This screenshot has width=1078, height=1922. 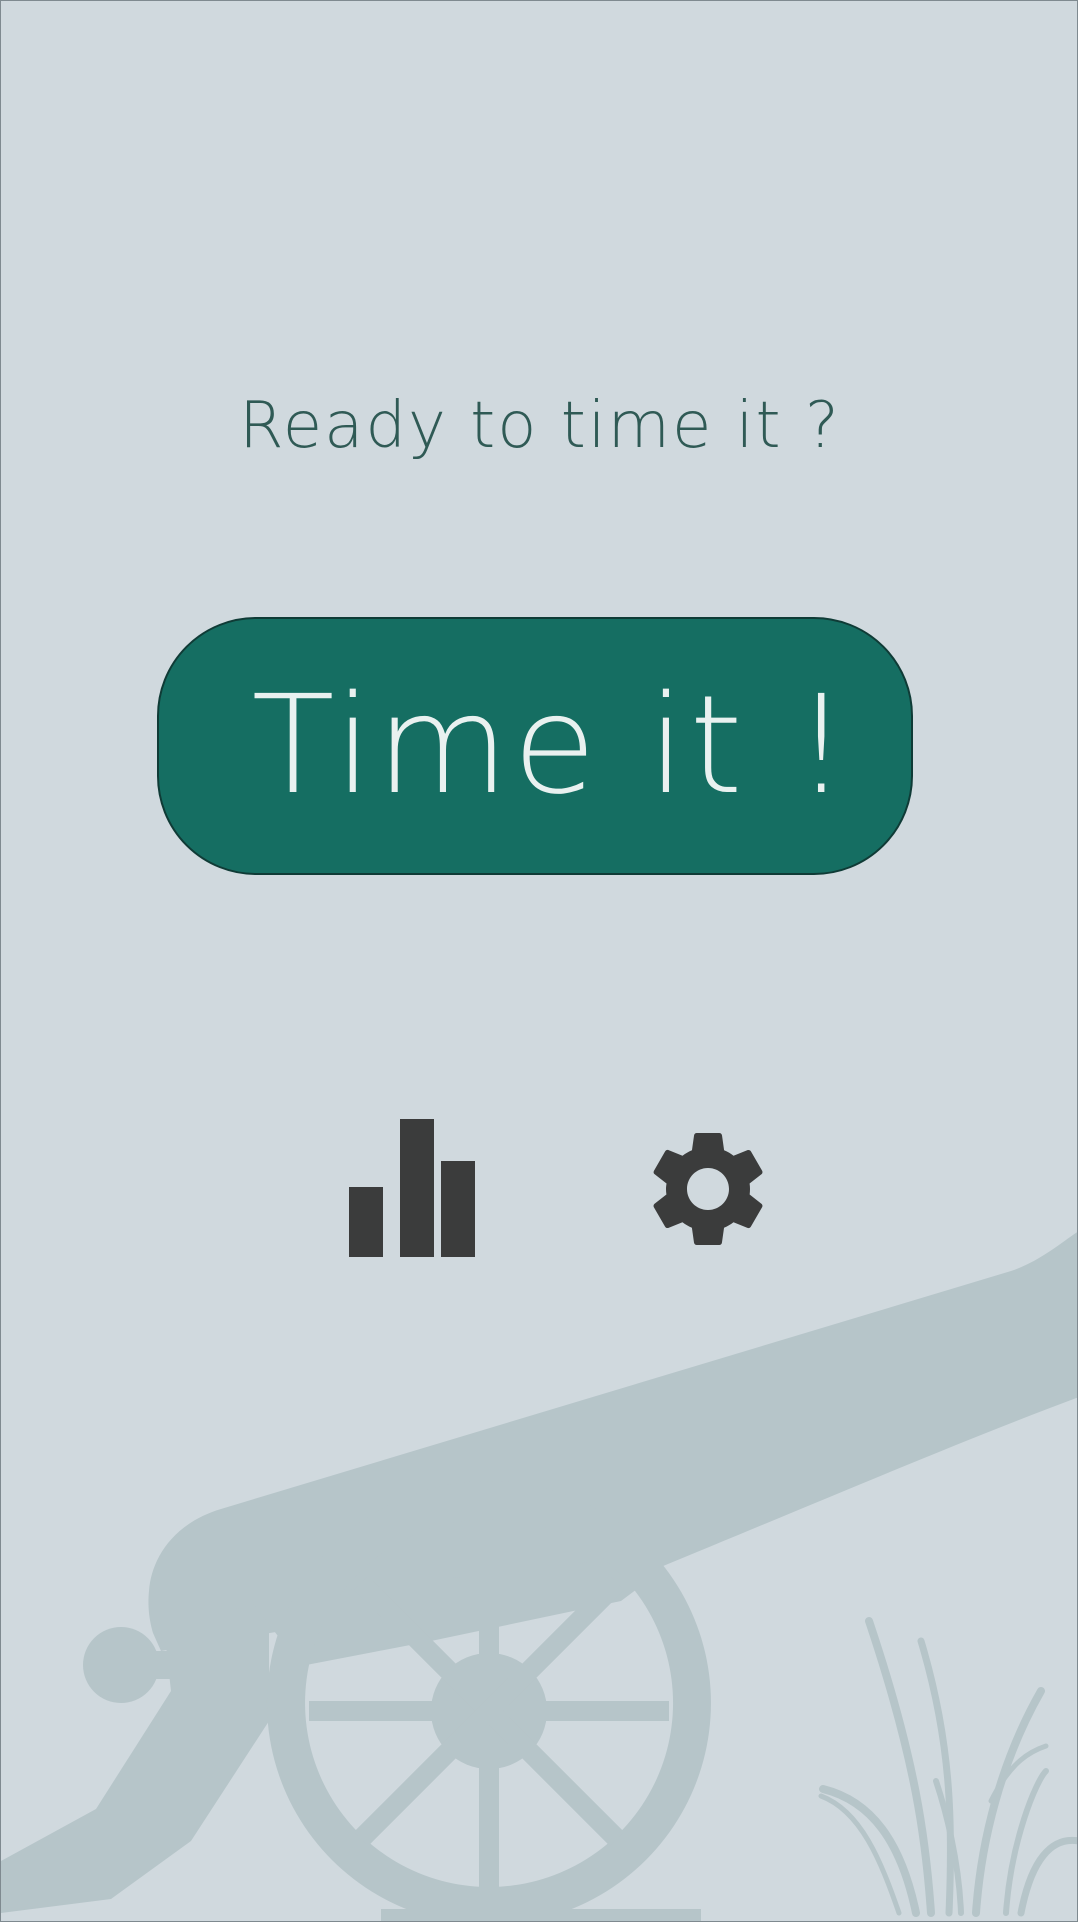 I want to click on gear-icon, so click(x=708, y=1189).